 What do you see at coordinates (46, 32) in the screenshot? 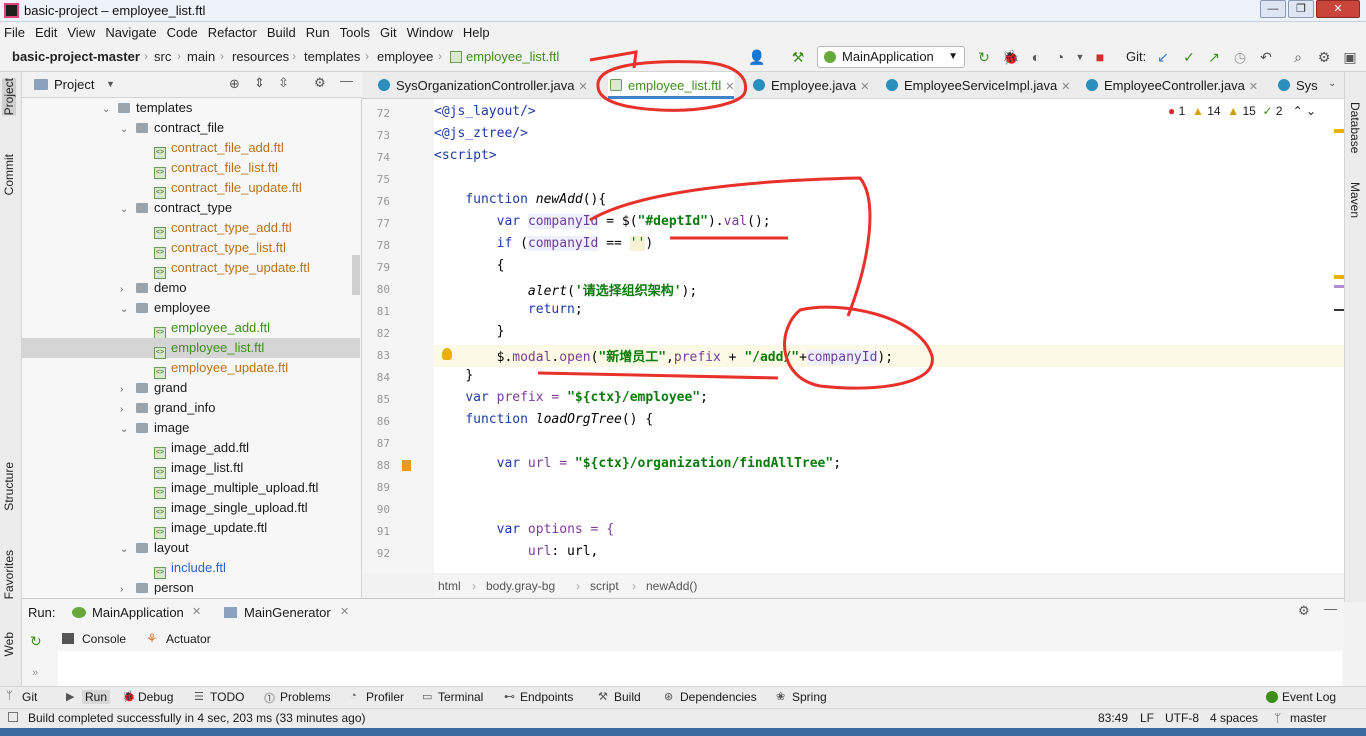
I see `menu-edit: Edit` at bounding box center [46, 32].